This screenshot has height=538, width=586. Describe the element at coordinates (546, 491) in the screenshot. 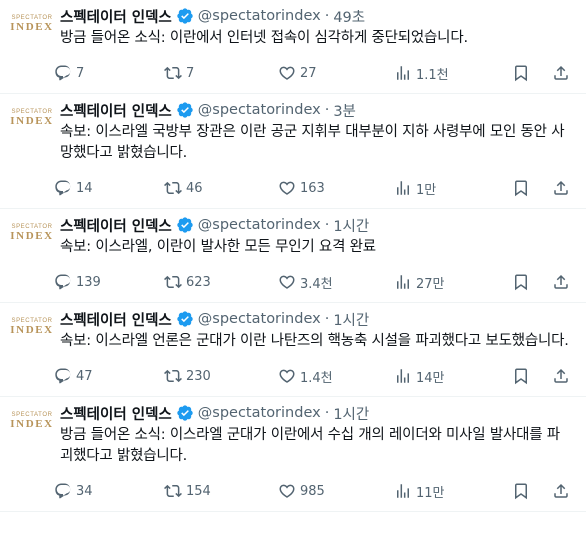

I see `tweet-secondary-actions` at that location.